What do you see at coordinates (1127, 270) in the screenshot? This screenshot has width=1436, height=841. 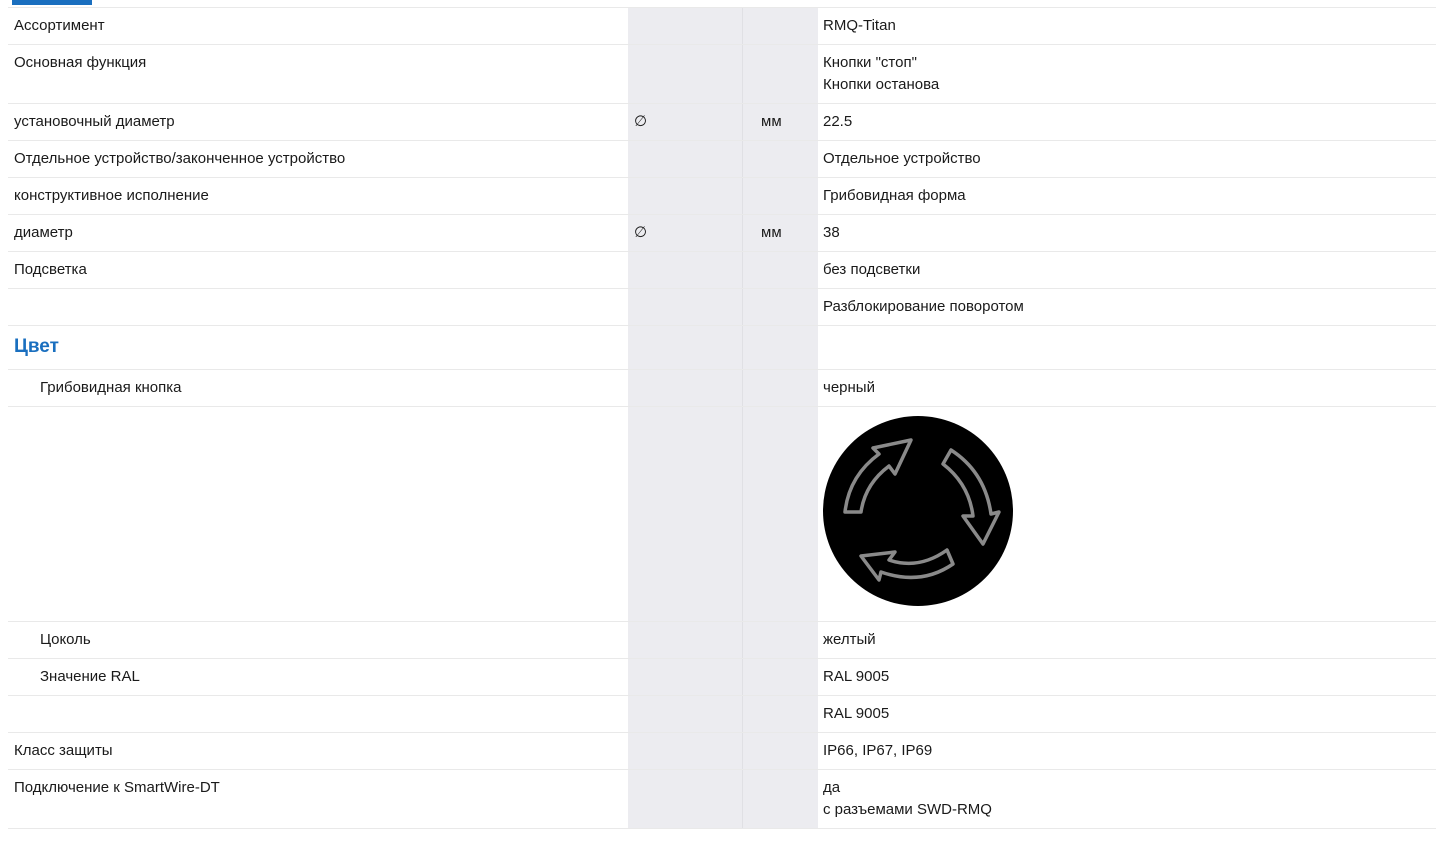 I see `spec-value: без подсветки` at bounding box center [1127, 270].